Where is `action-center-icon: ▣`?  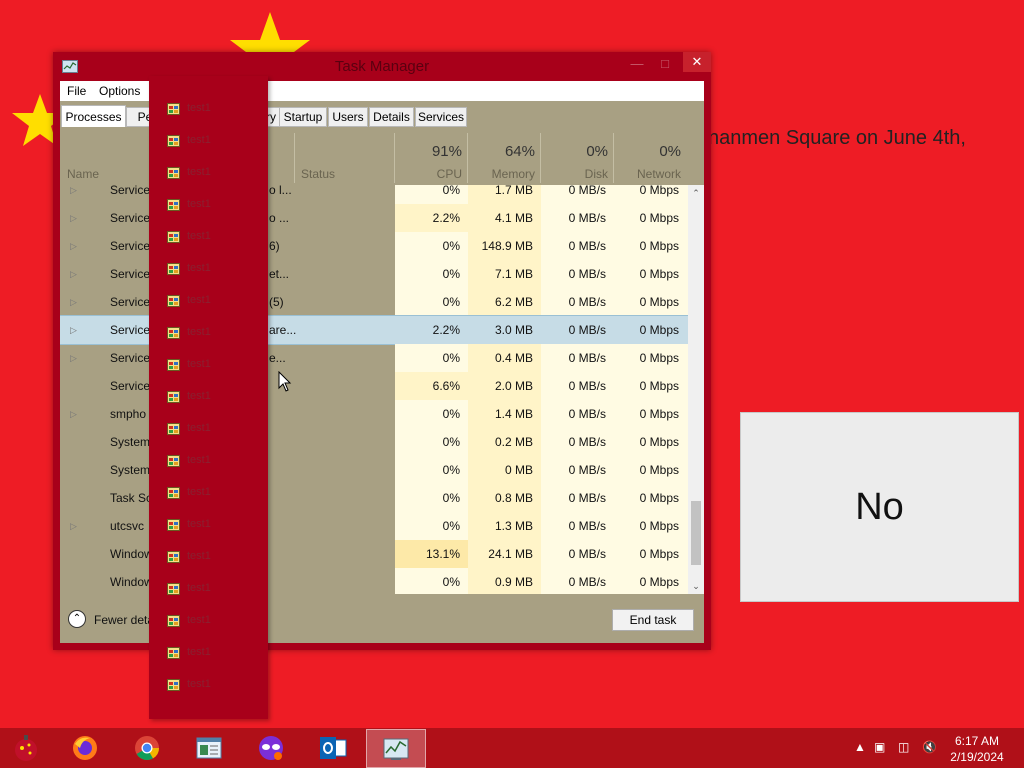 action-center-icon: ▣ is located at coordinates (879, 747).